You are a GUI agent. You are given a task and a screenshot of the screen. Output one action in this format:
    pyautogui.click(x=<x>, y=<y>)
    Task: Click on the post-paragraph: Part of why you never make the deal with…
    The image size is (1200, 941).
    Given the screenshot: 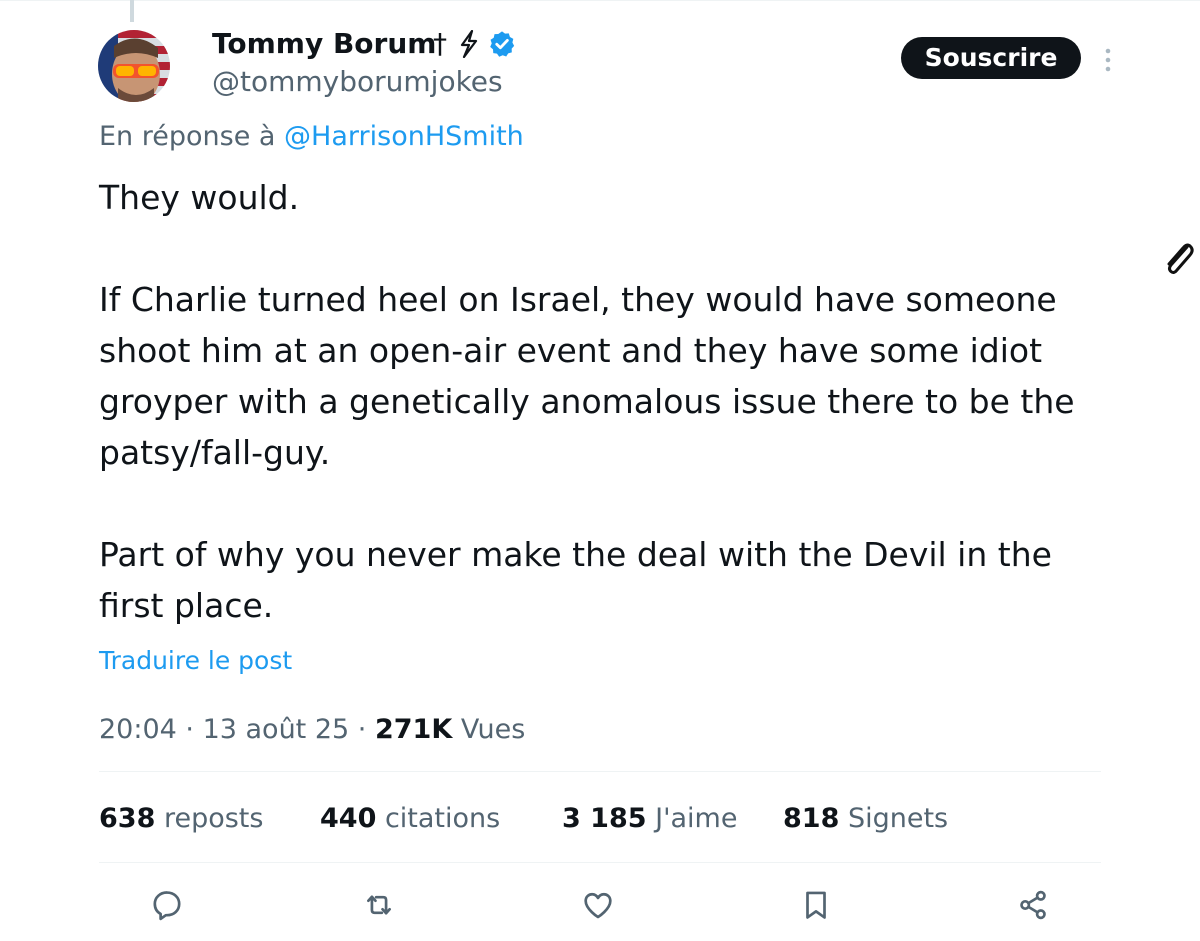 What is the action you would take?
    pyautogui.click(x=575, y=580)
    